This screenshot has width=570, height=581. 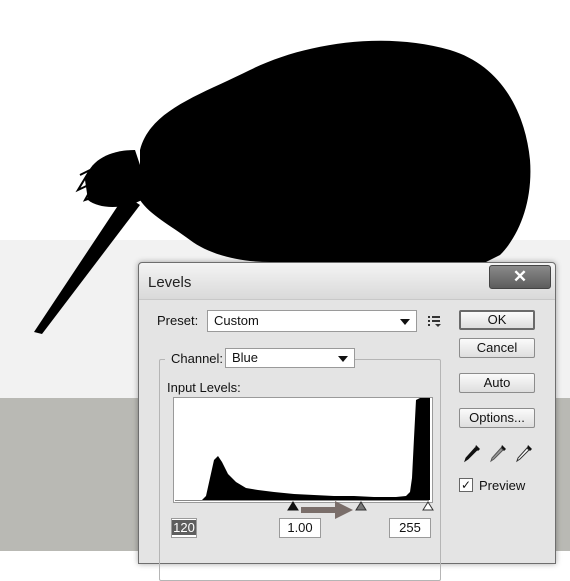 I want to click on black-point-value: 120, so click(x=184, y=527).